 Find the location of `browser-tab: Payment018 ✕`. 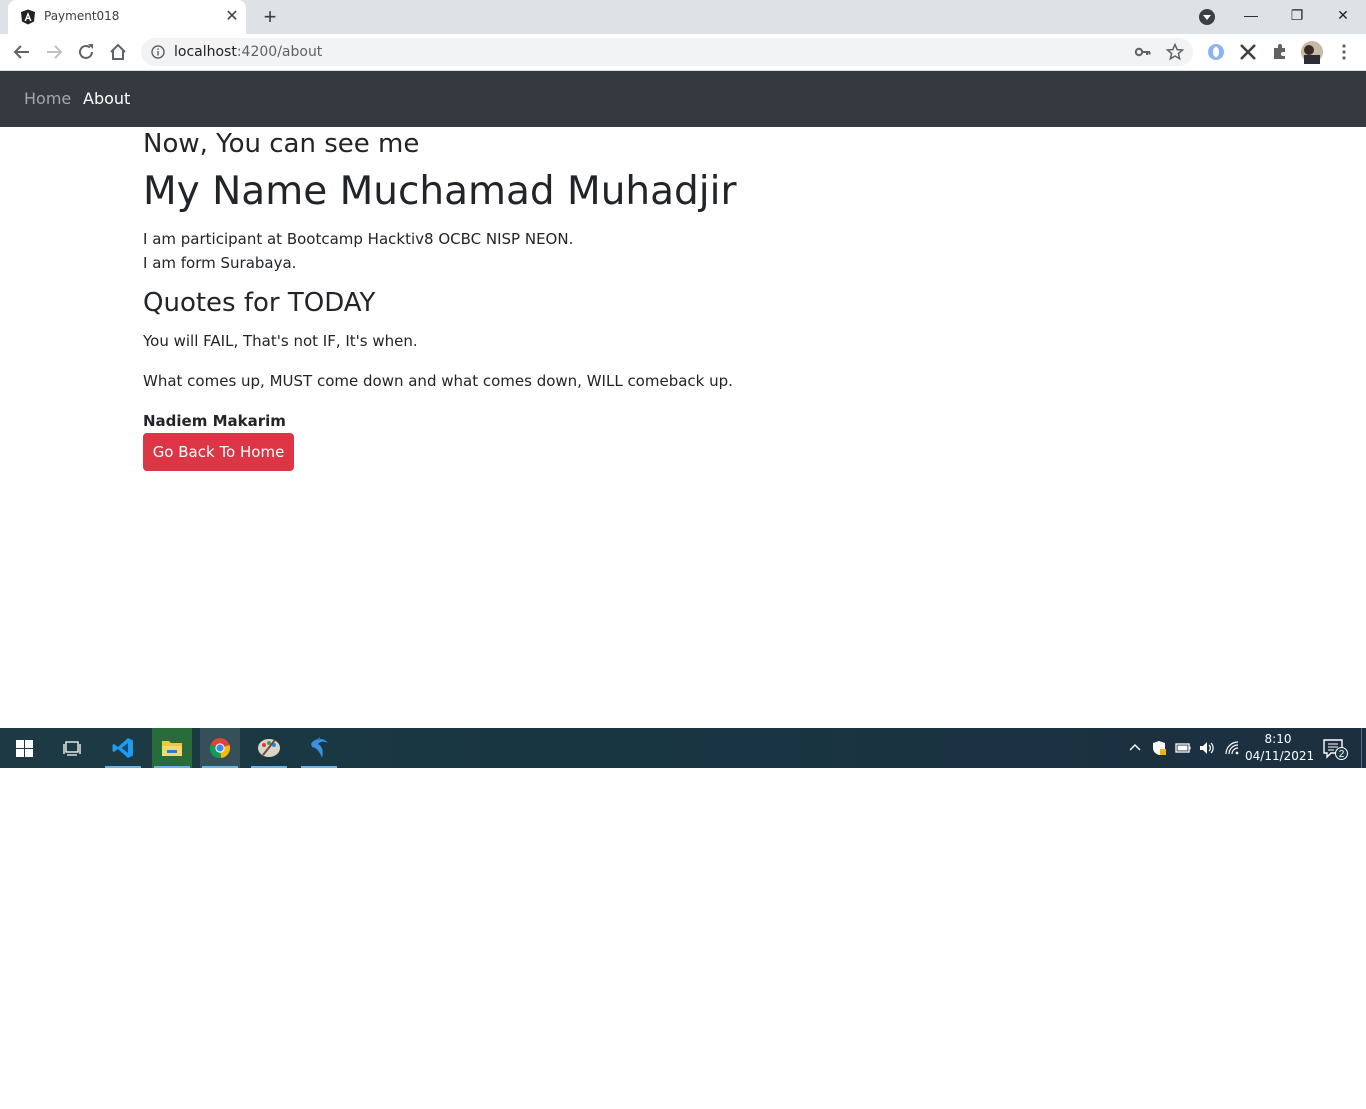

browser-tab: Payment018 ✕ is located at coordinates (127, 17).